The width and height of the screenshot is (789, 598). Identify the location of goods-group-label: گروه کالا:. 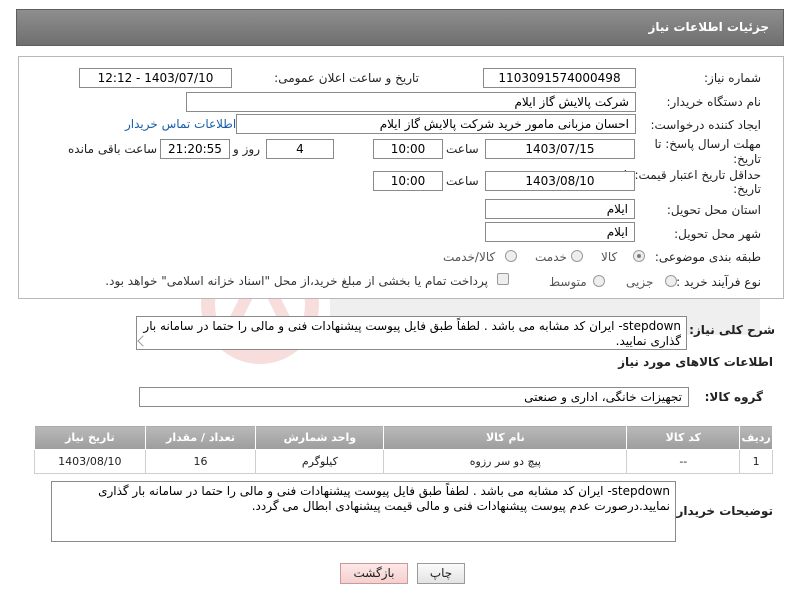
(733, 397).